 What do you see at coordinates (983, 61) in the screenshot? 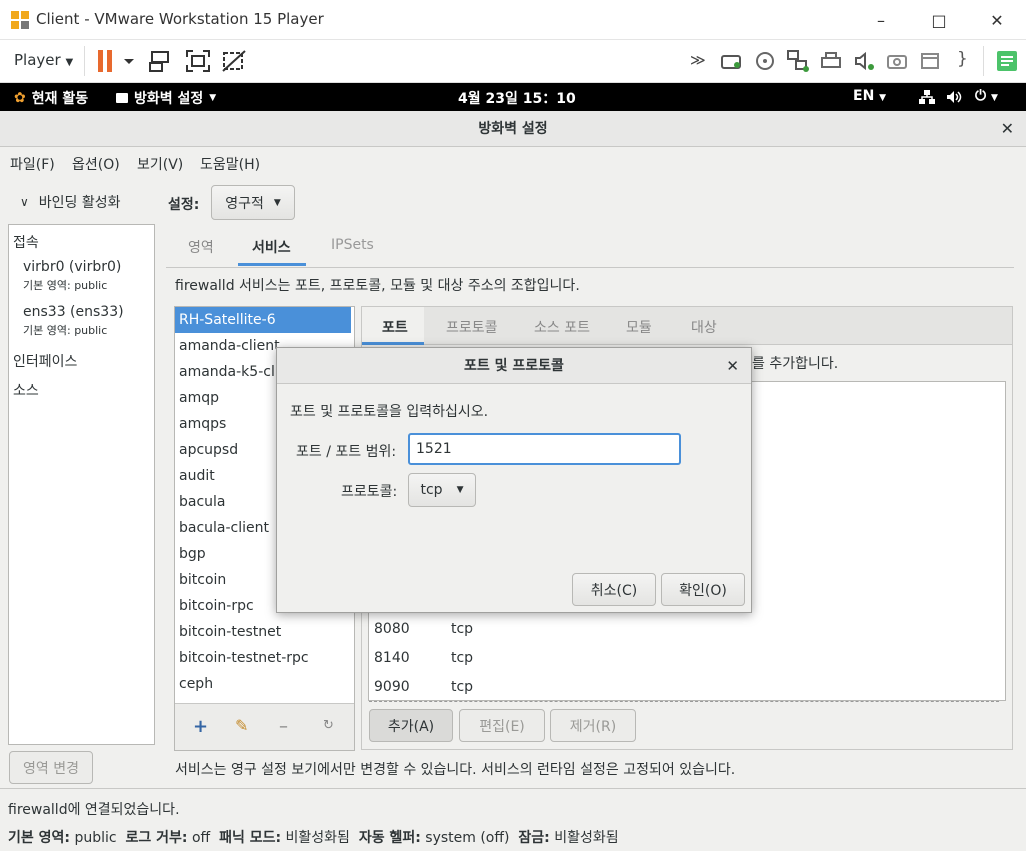
I see `separator` at bounding box center [983, 61].